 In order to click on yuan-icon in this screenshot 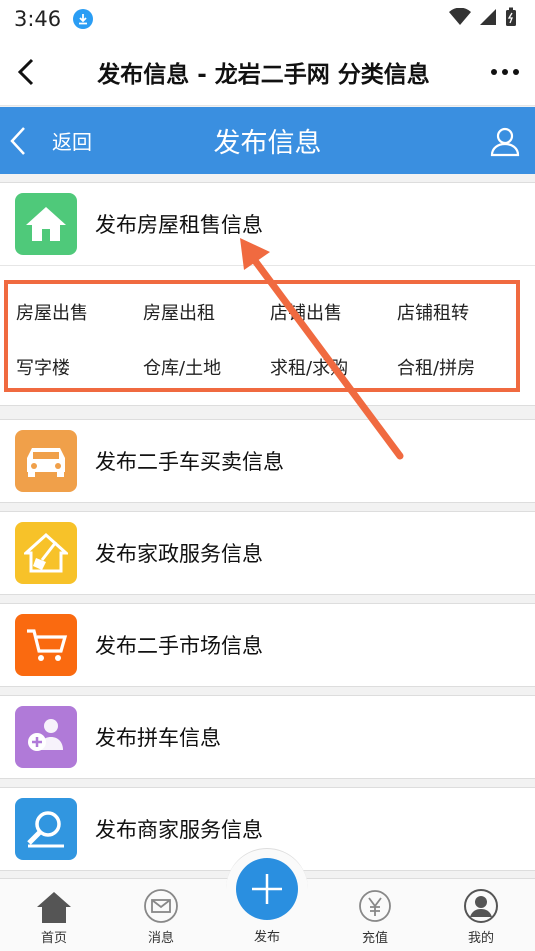, I will do `click(375, 906)`.